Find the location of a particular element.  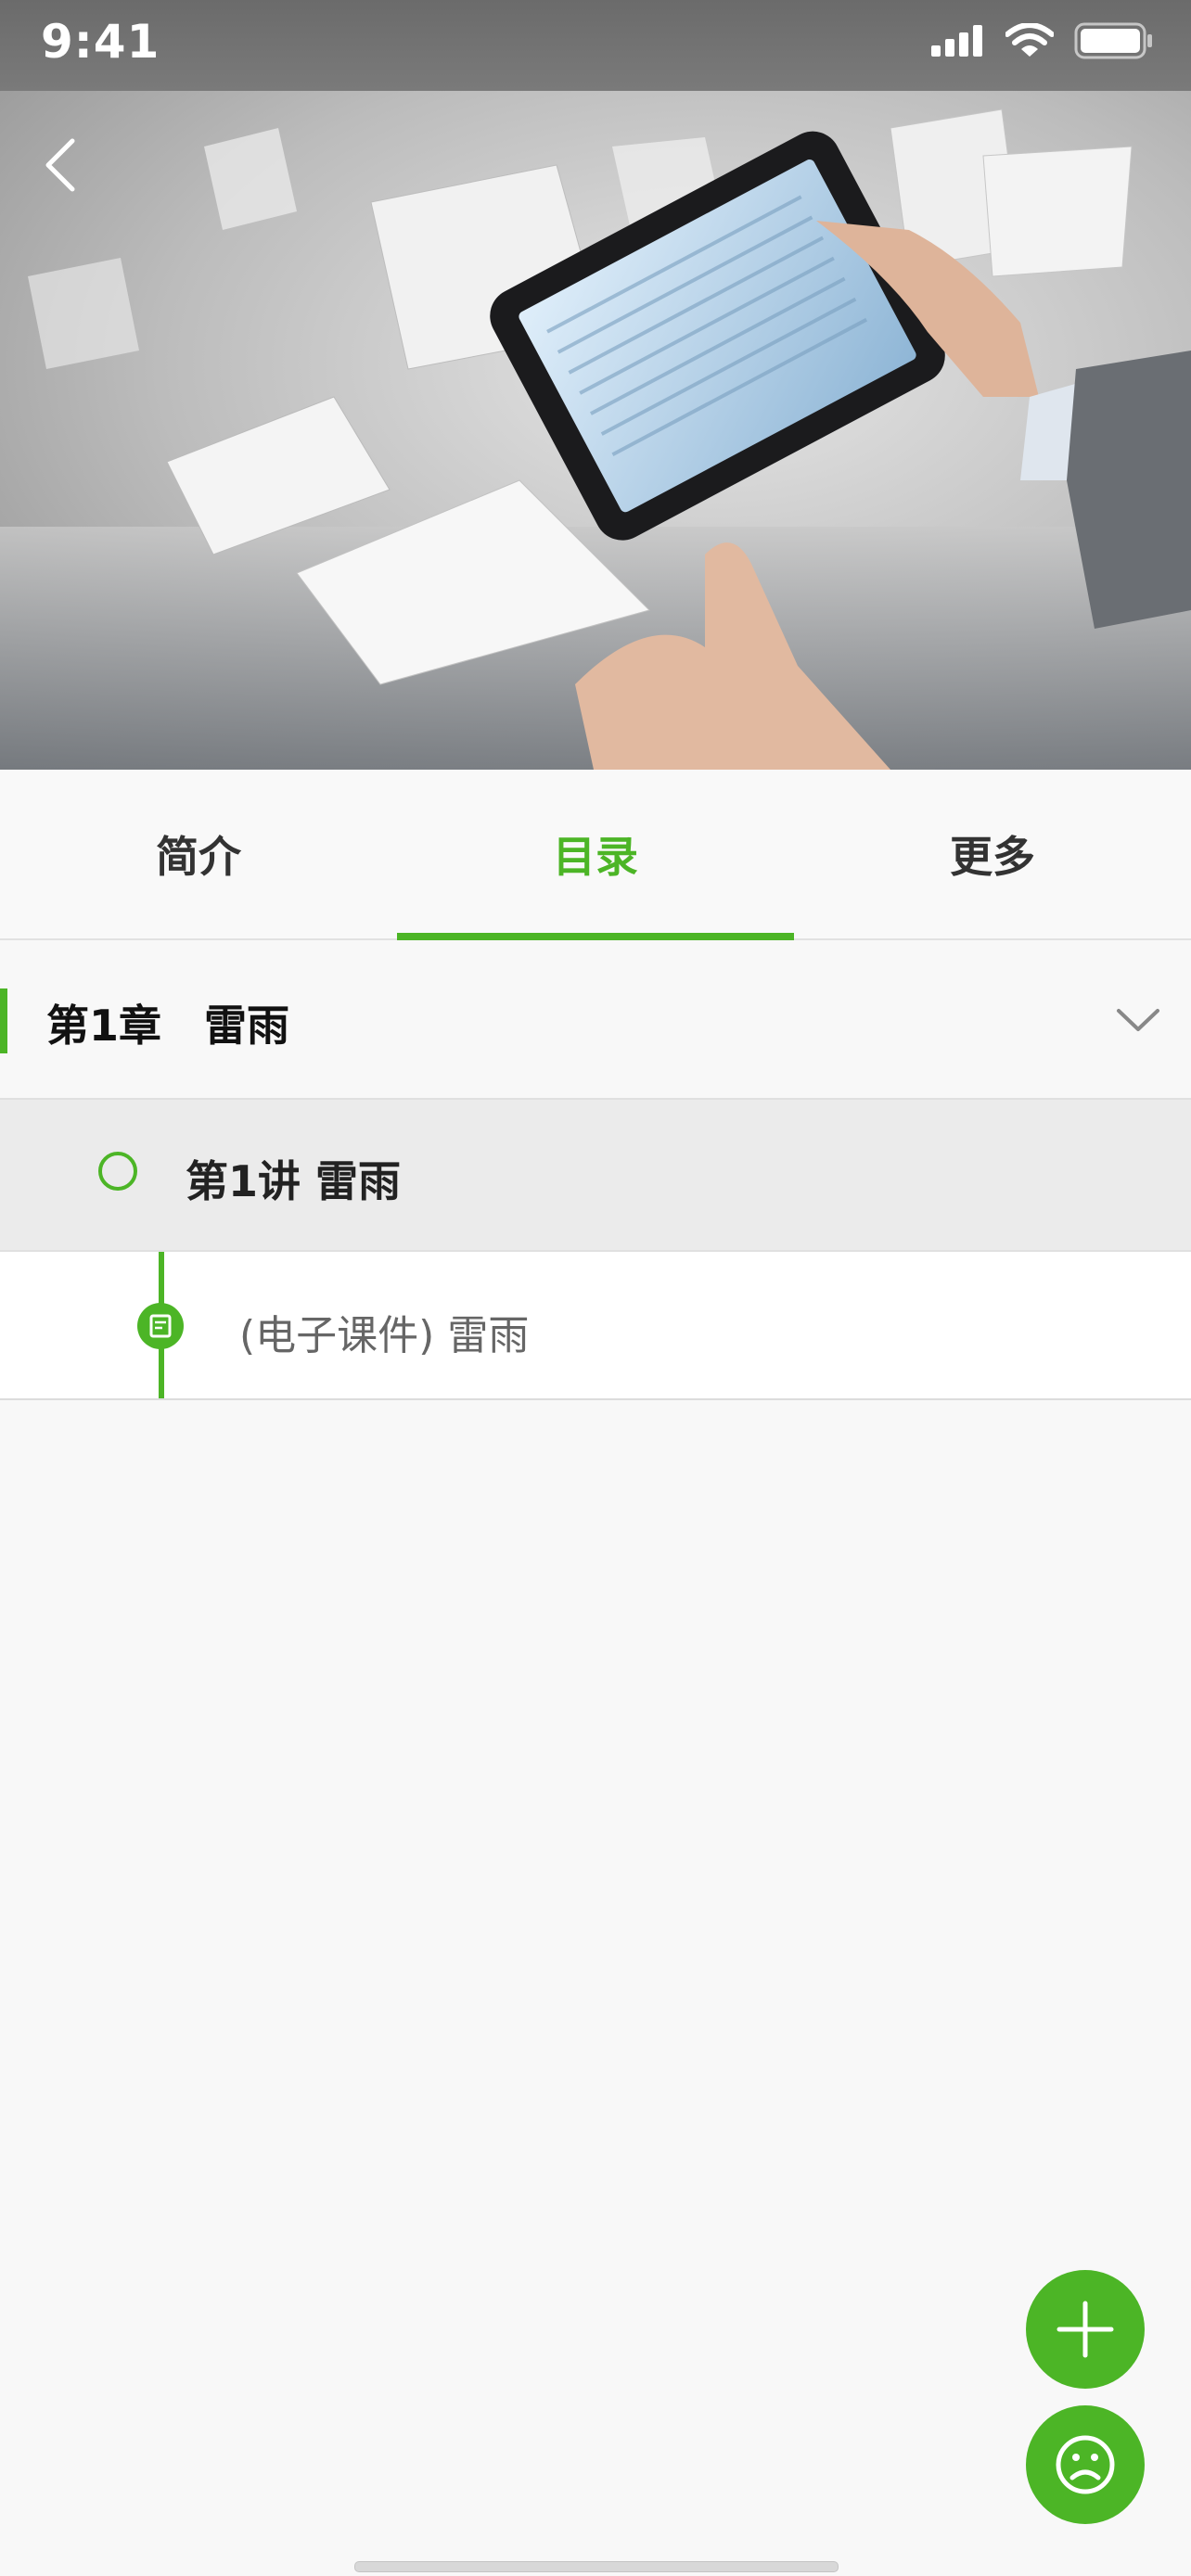

resource-title: (电子课件) 雷雨 is located at coordinates (385, 1336).